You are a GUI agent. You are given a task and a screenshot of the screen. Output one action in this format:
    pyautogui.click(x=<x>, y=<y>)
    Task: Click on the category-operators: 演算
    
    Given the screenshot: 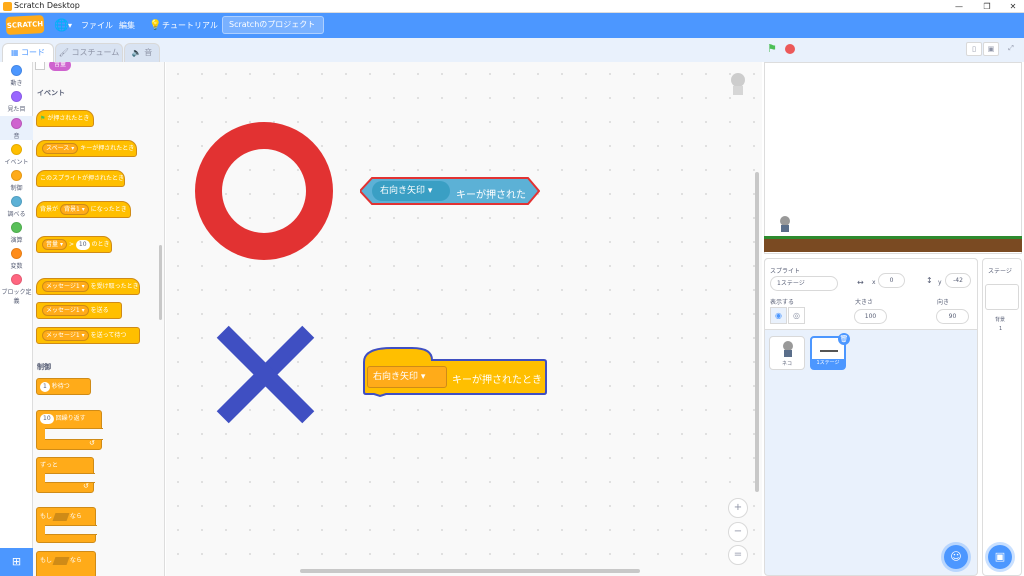 What is the action you would take?
    pyautogui.click(x=16, y=233)
    